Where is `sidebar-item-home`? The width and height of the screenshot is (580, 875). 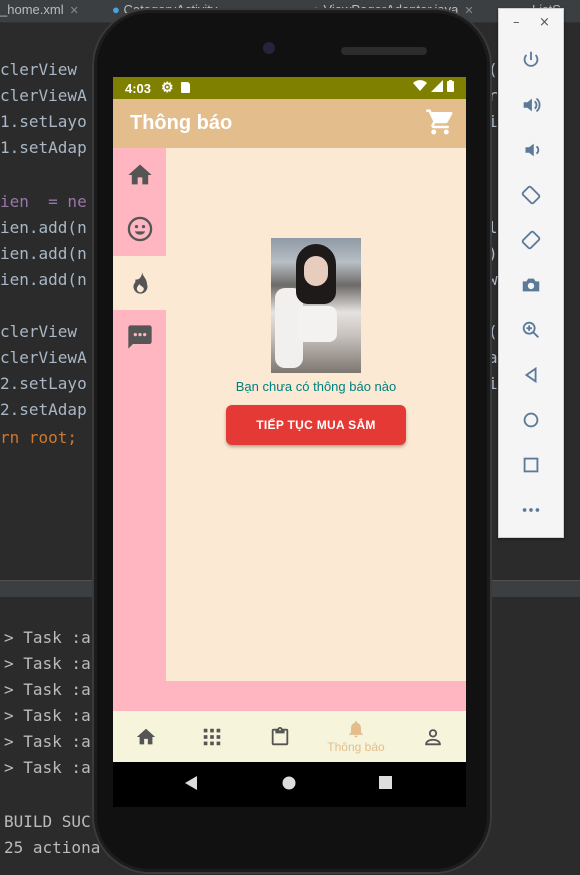 sidebar-item-home is located at coordinates (139, 175).